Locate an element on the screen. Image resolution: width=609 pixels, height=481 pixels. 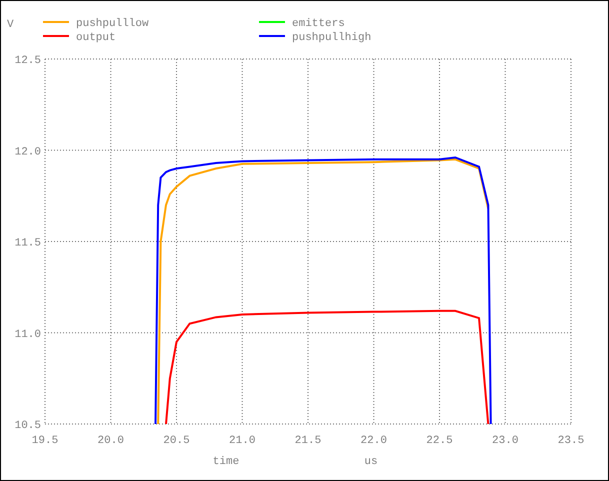
y-tick-label: 11.5 is located at coordinates (27, 244).